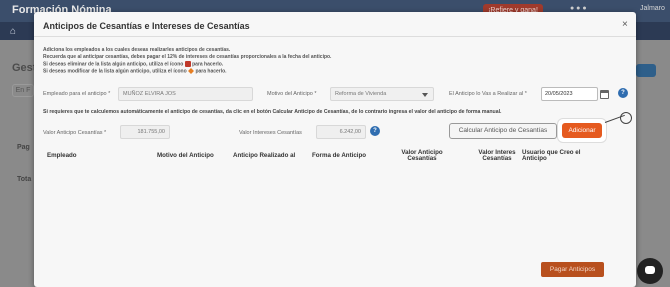  What do you see at coordinates (187, 64) in the screenshot?
I see `trash-icon` at bounding box center [187, 64].